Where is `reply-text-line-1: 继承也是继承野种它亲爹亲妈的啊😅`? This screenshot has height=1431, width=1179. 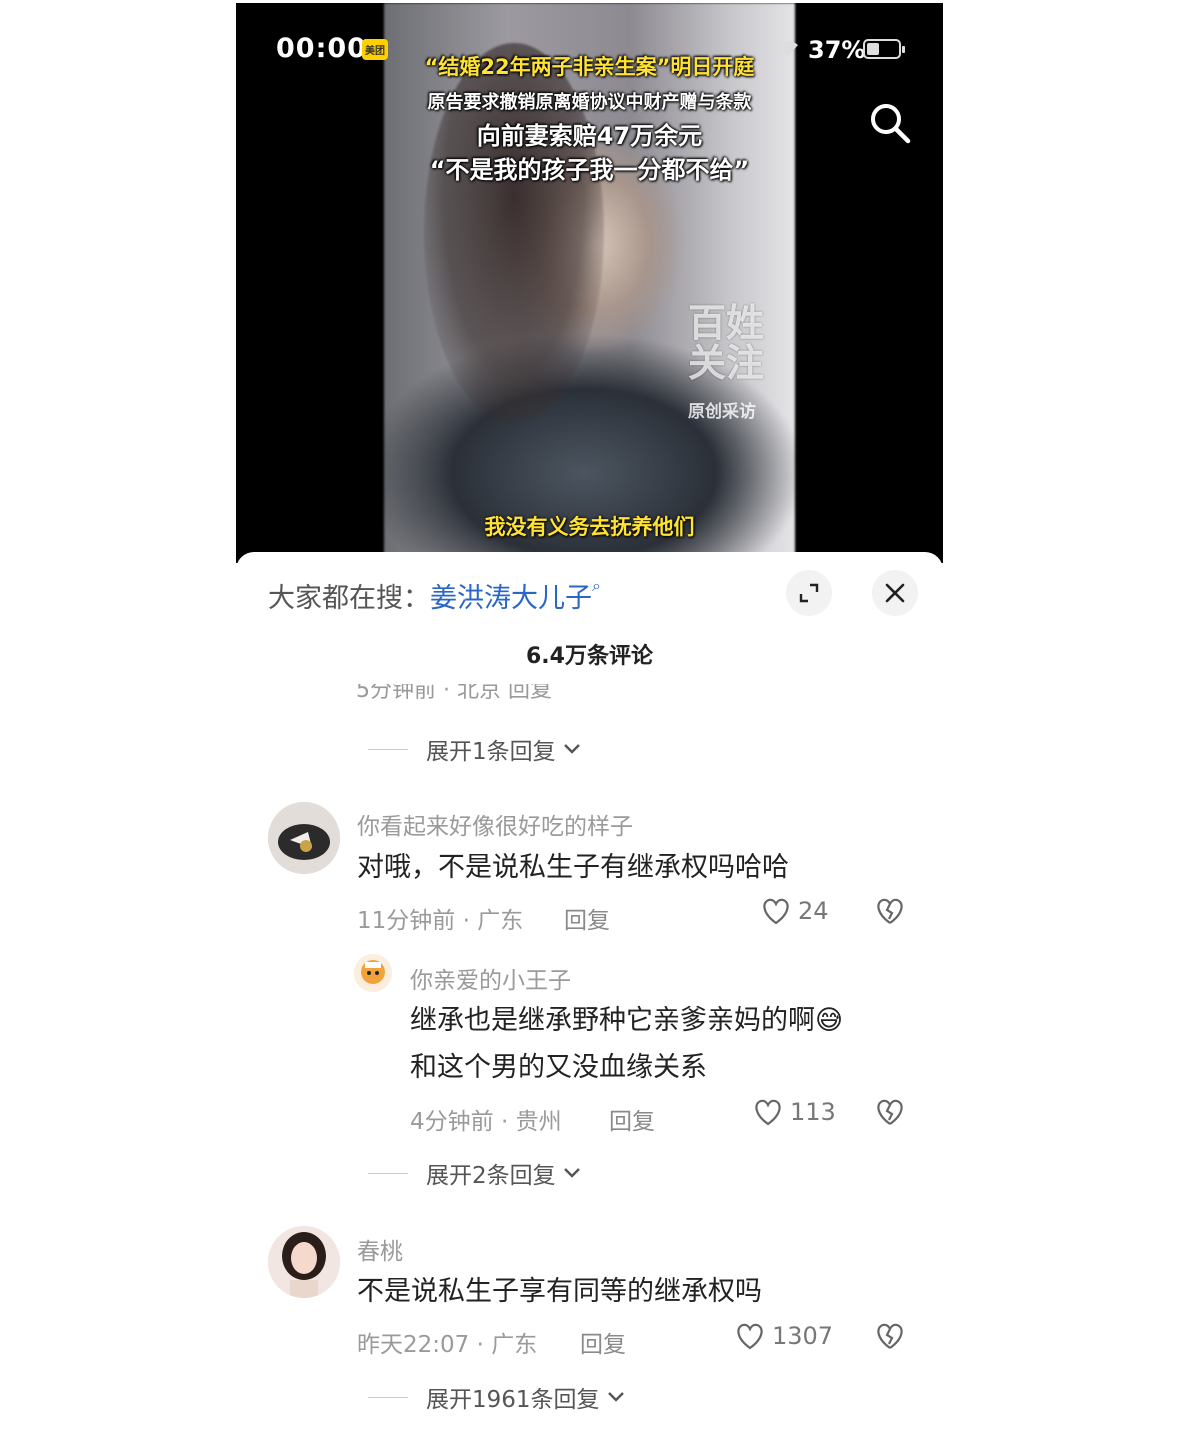
reply-text-line-1: 继承也是继承野种它亲爹亲妈的啊😅 is located at coordinates (627, 1020).